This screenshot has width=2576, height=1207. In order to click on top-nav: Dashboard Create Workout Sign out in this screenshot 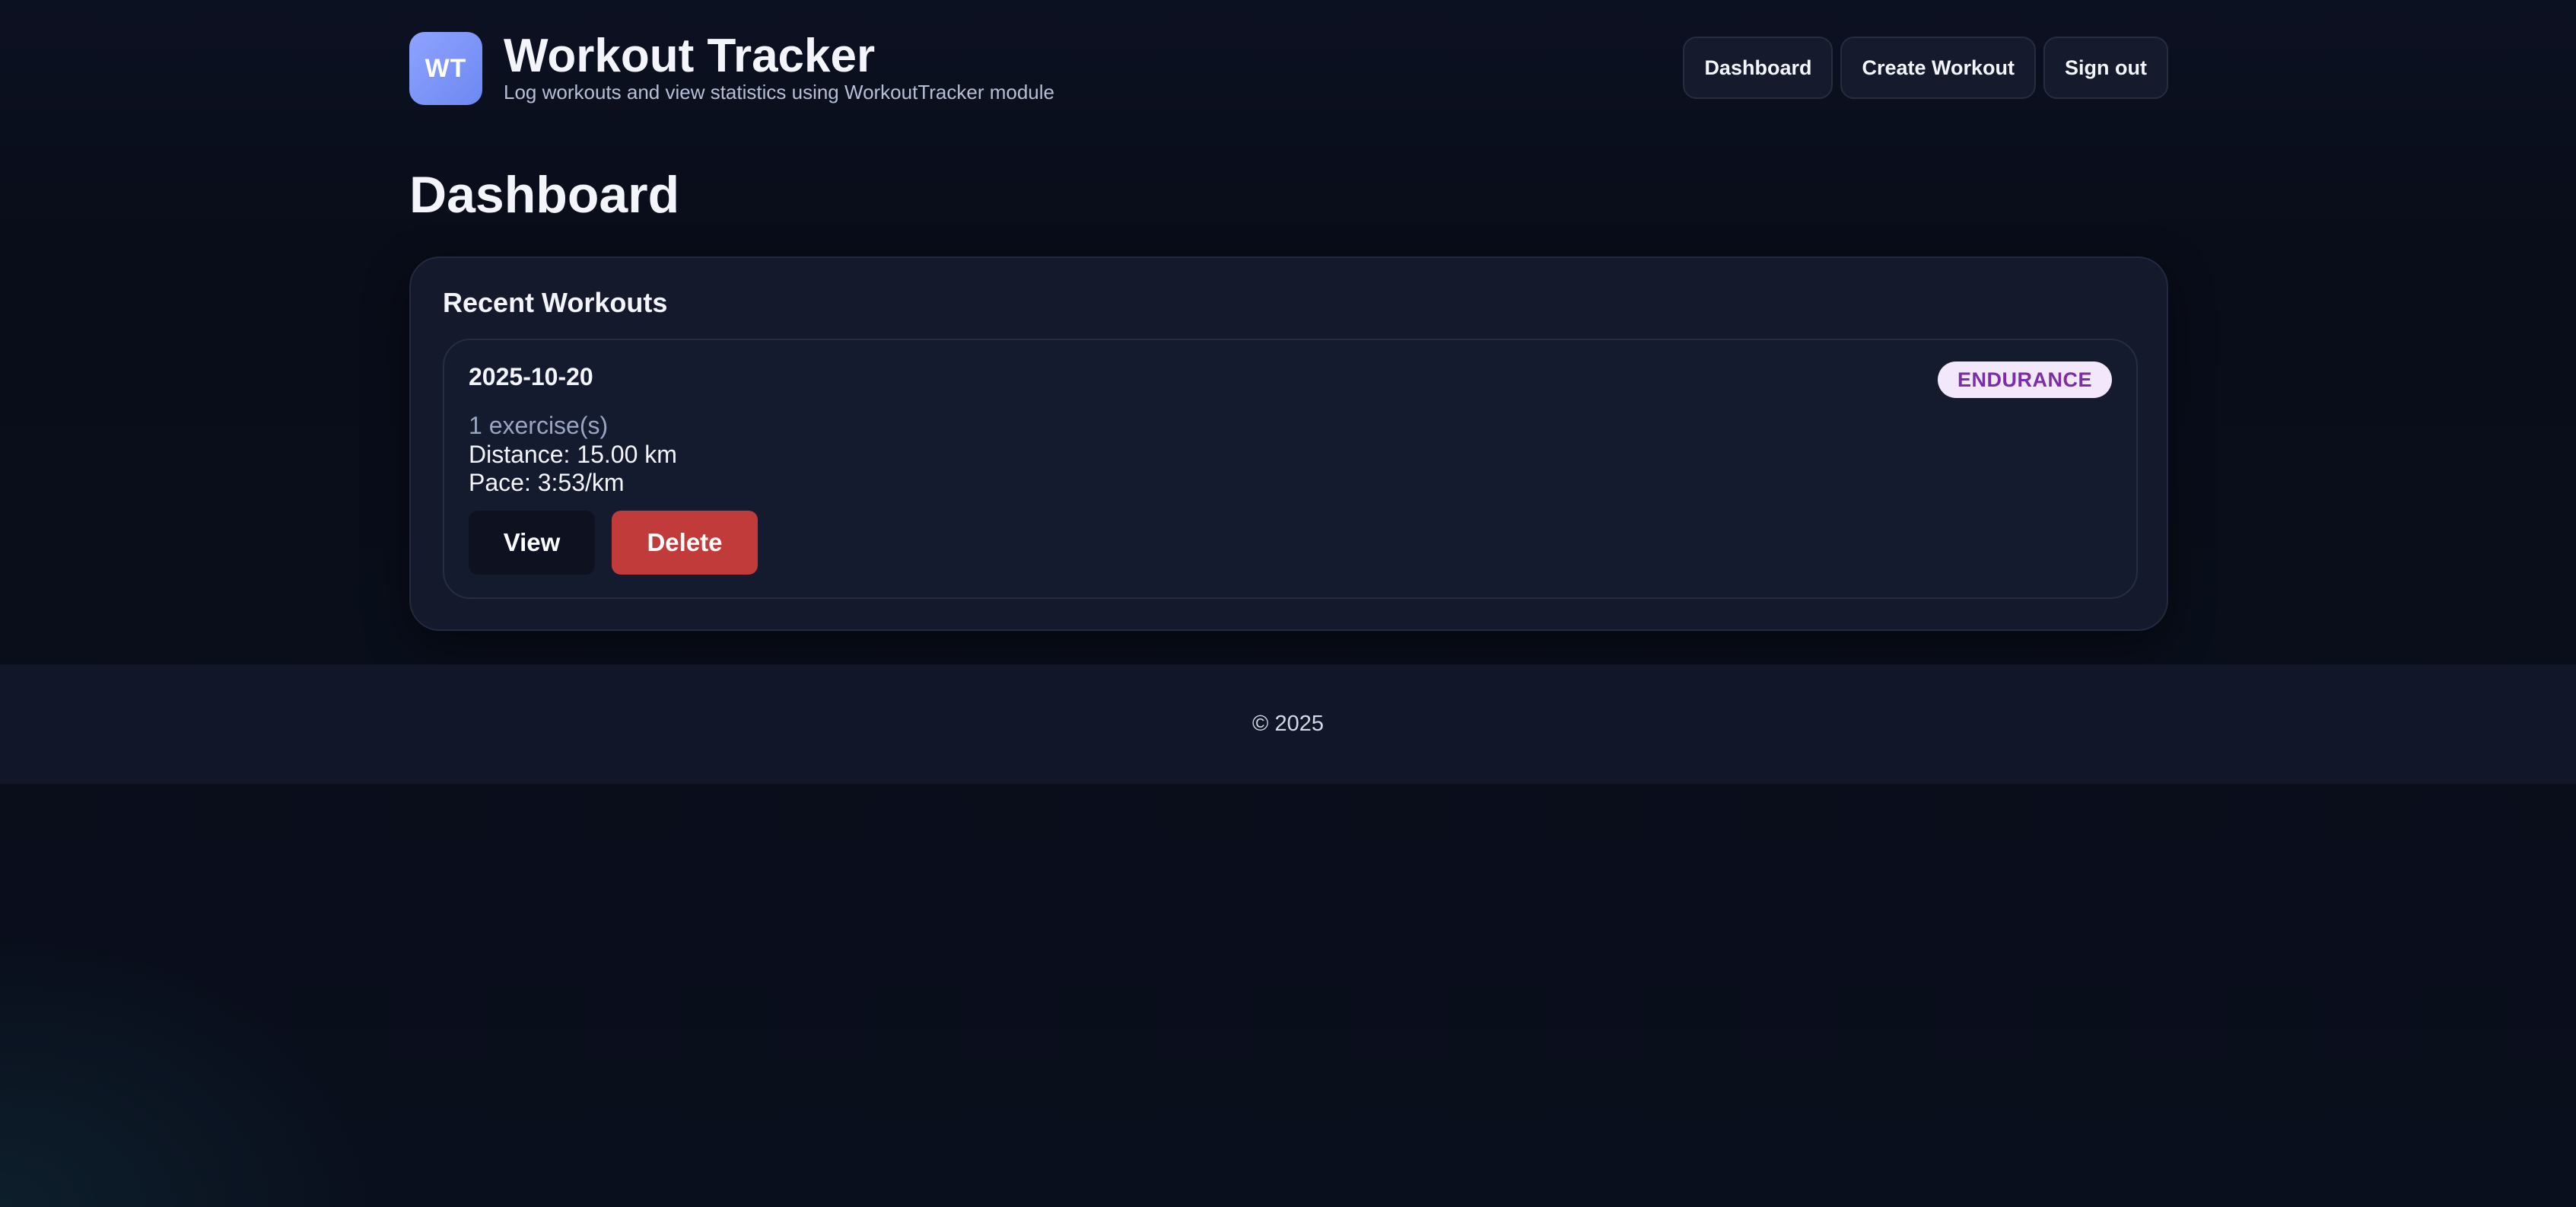, I will do `click(1925, 68)`.